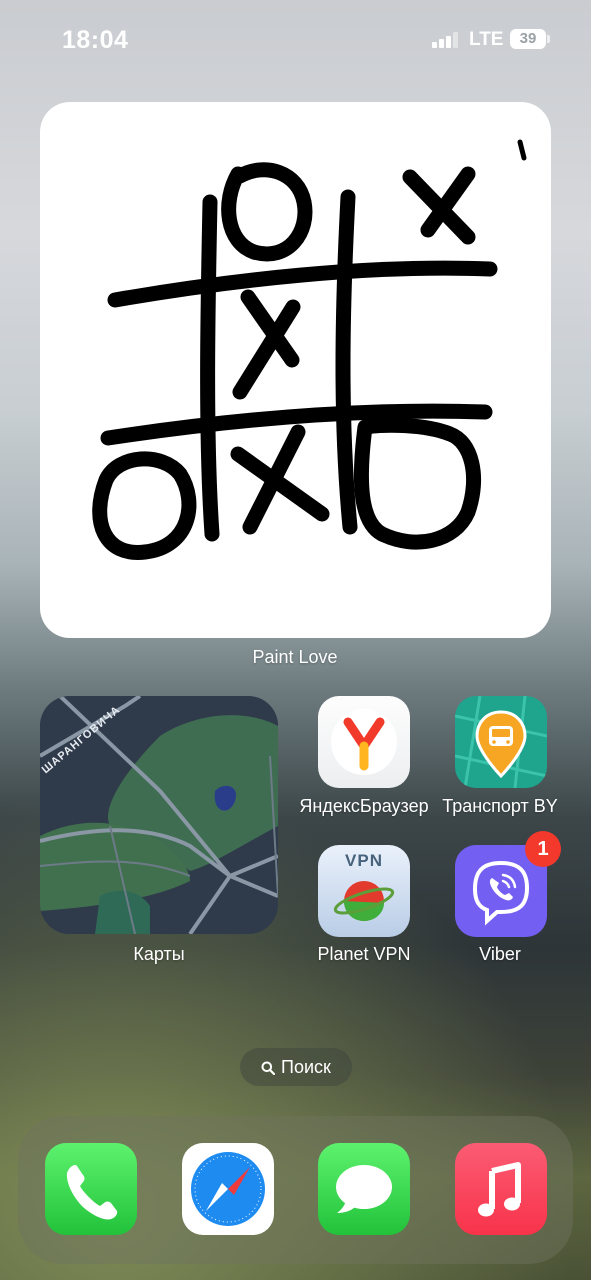 The width and height of the screenshot is (591, 1280). I want to click on planet-vpn-text: VPN, so click(364, 860).